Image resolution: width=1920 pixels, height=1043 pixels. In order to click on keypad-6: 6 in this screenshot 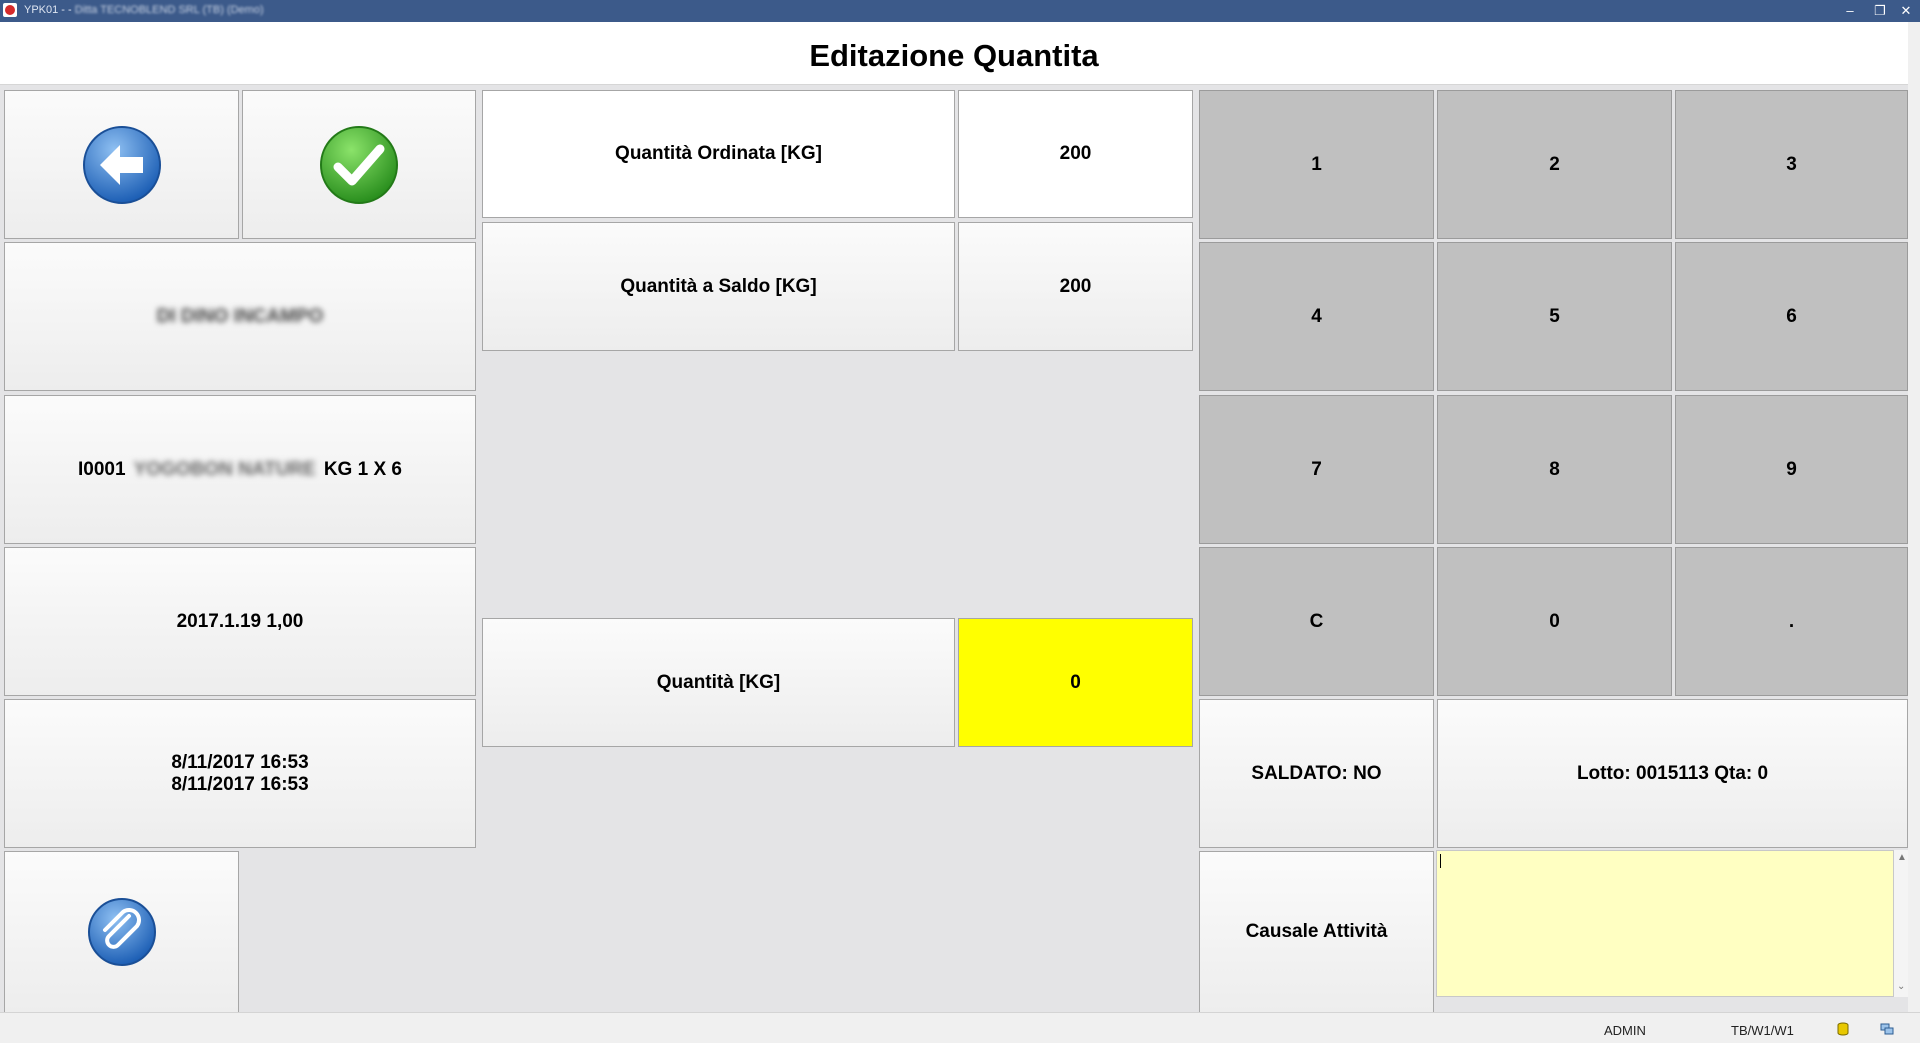, I will do `click(1791, 316)`.